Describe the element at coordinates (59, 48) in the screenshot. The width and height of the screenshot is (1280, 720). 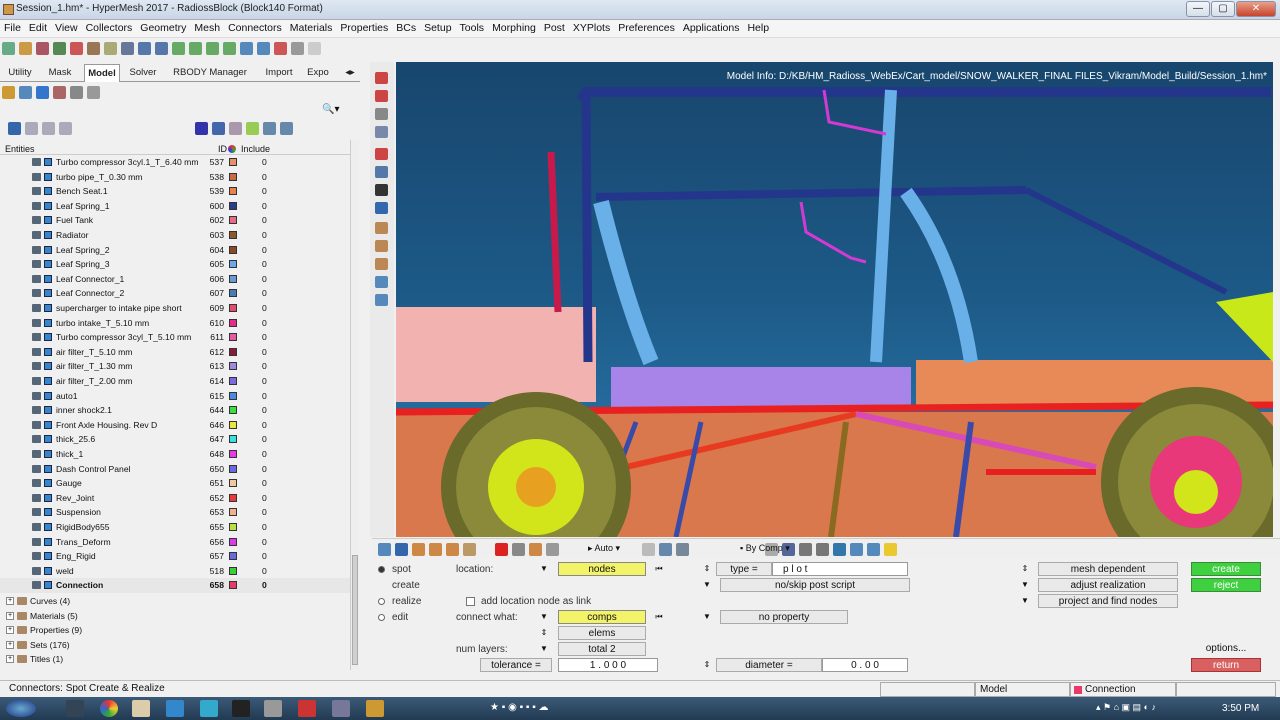
I see `import-icon` at that location.